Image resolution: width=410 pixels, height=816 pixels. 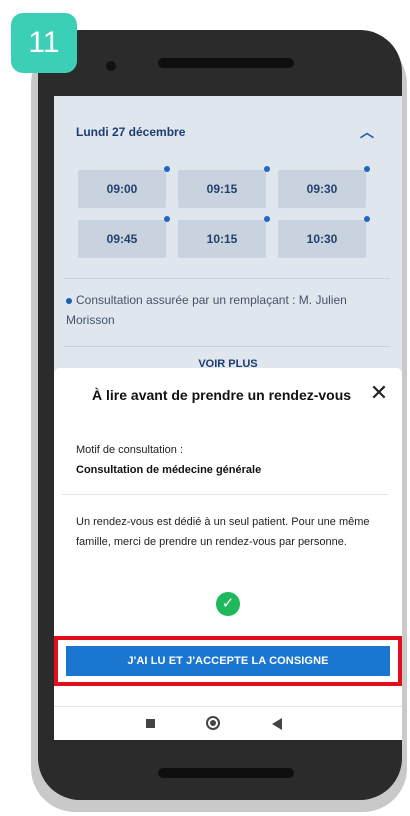 I want to click on chevron-up-icon: ︿, so click(x=367, y=132).